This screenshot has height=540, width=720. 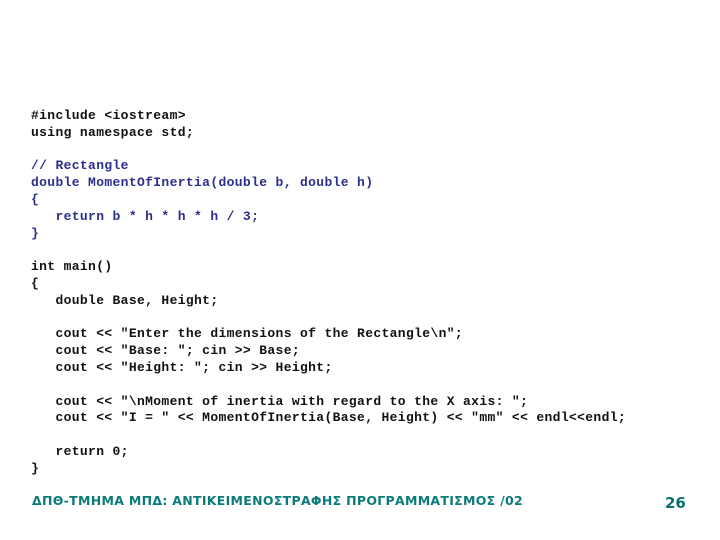 What do you see at coordinates (80, 166) in the screenshot?
I see `code-line: // Rectangle` at bounding box center [80, 166].